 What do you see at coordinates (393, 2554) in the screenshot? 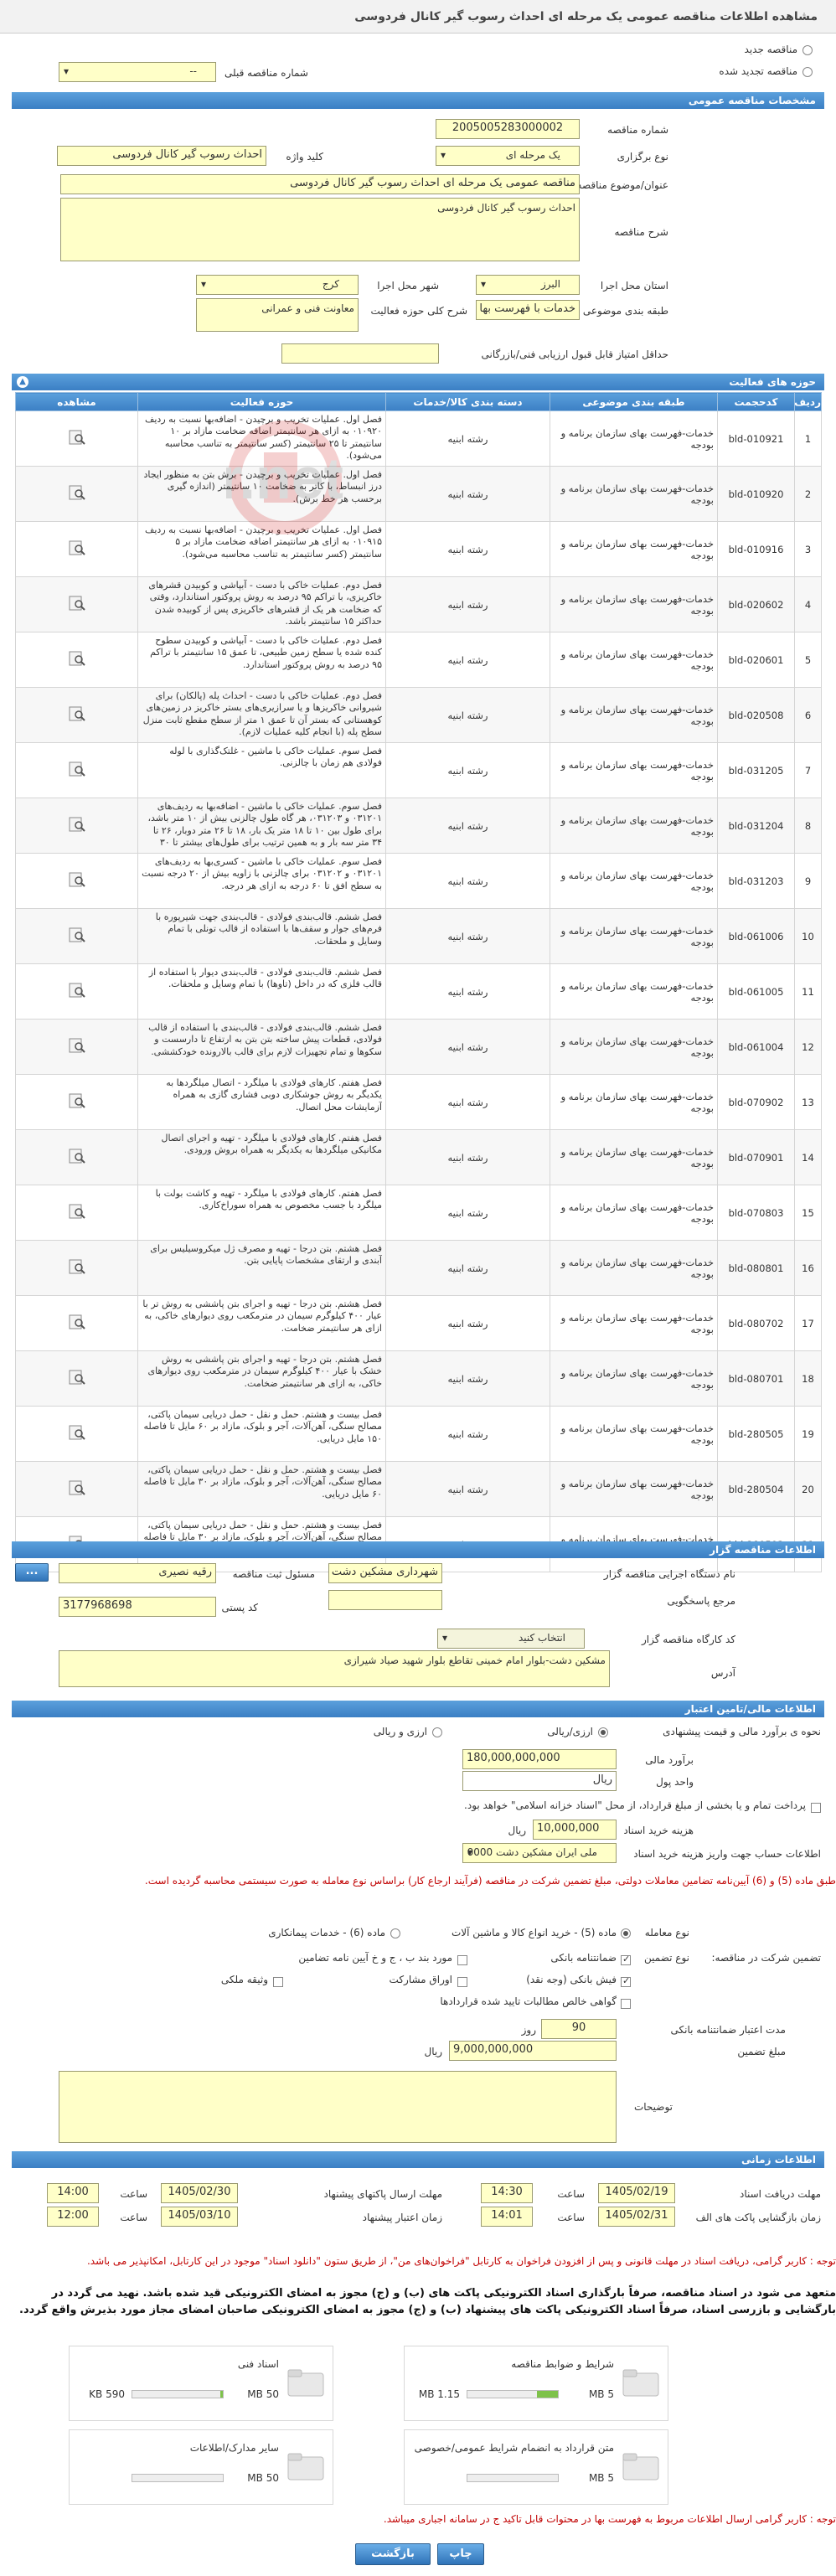
I see `back-button: بازگشت` at bounding box center [393, 2554].